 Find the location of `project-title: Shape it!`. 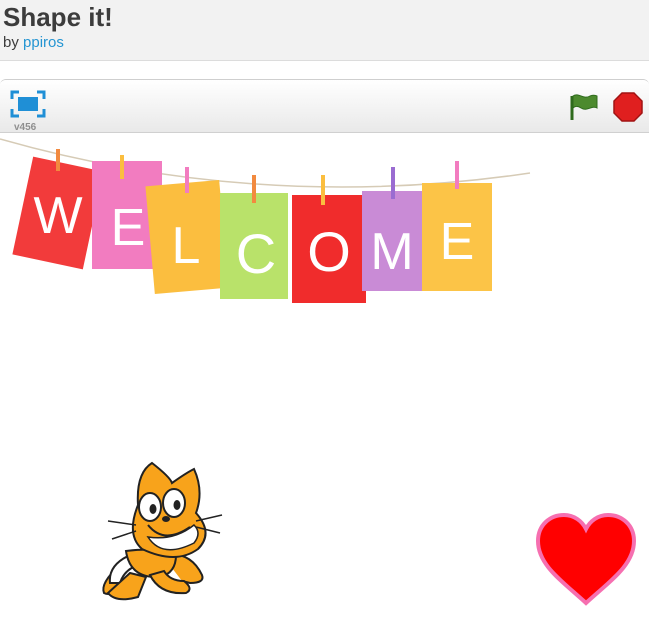

project-title: Shape it! is located at coordinates (58, 17).